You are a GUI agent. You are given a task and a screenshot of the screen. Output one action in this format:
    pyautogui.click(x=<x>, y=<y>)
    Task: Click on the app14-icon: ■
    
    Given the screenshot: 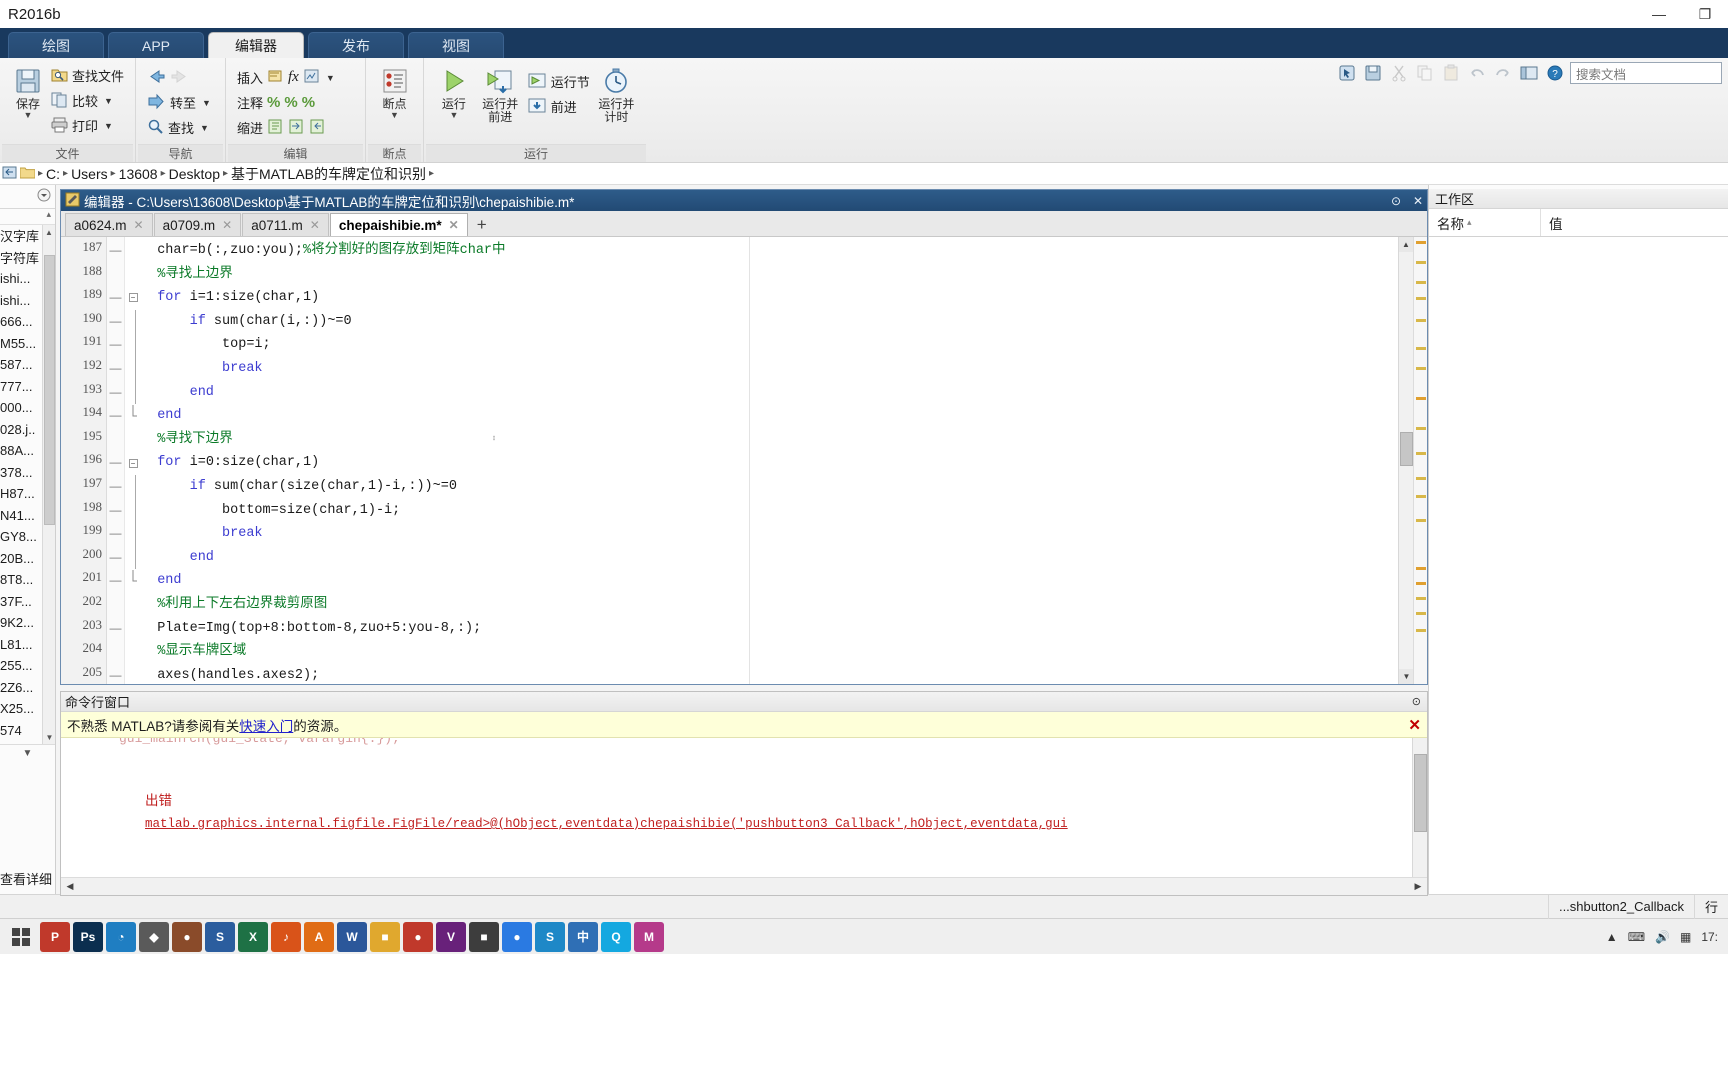 What is the action you would take?
    pyautogui.click(x=484, y=936)
    